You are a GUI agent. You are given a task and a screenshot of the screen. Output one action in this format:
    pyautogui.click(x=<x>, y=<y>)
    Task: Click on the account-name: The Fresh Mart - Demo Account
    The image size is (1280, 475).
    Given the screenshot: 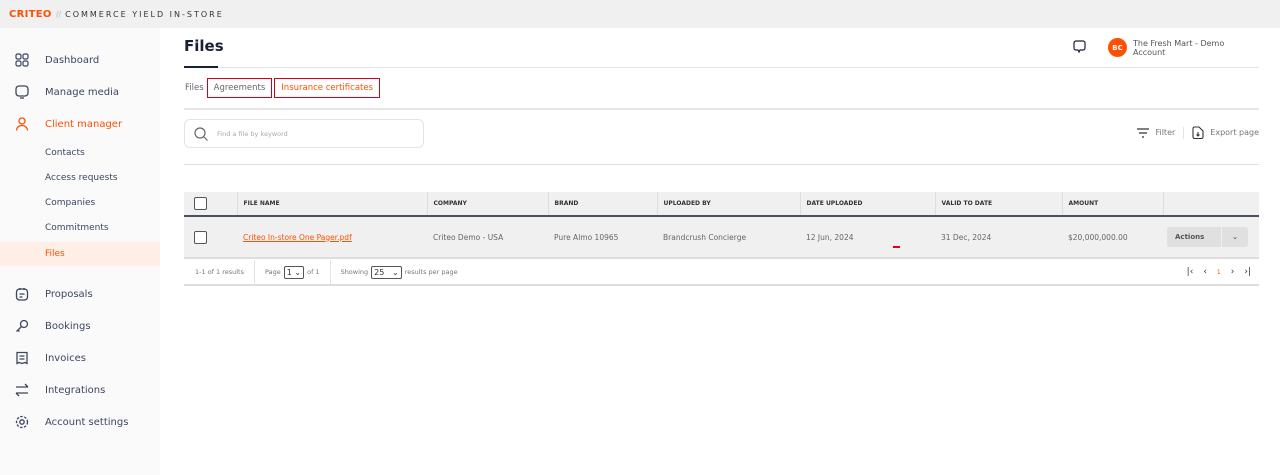 What is the action you would take?
    pyautogui.click(x=1178, y=47)
    